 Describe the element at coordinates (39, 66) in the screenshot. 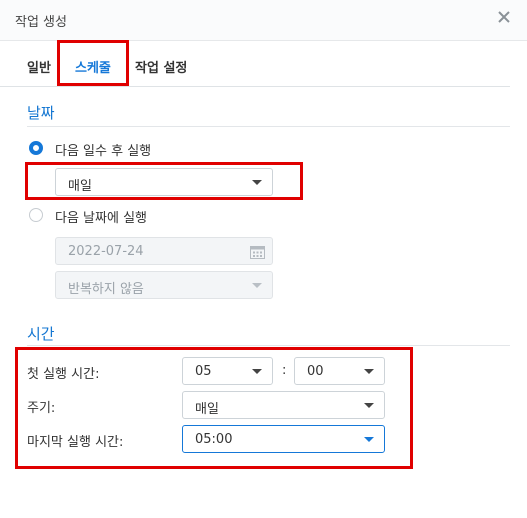

I see `tab-general: 일반` at that location.